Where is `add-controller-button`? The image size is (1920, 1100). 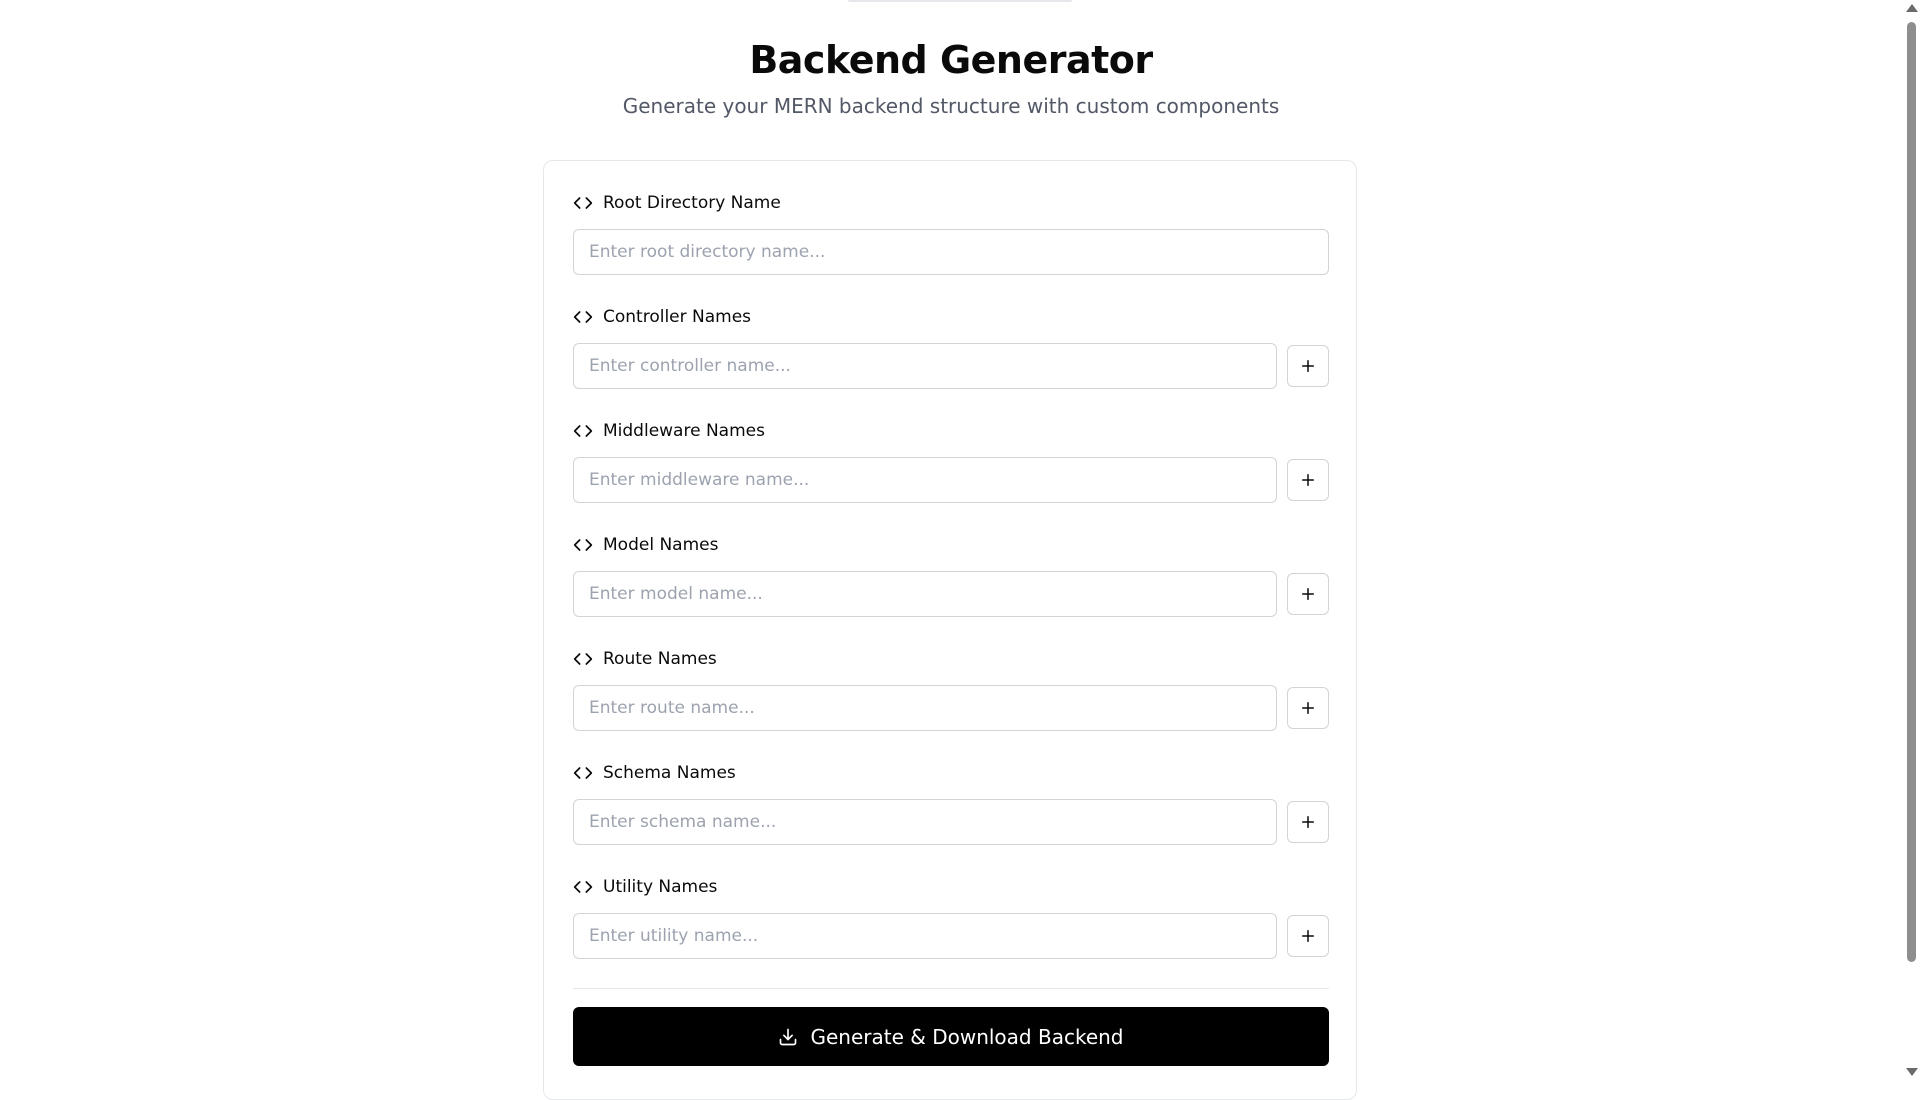 add-controller-button is located at coordinates (1308, 366).